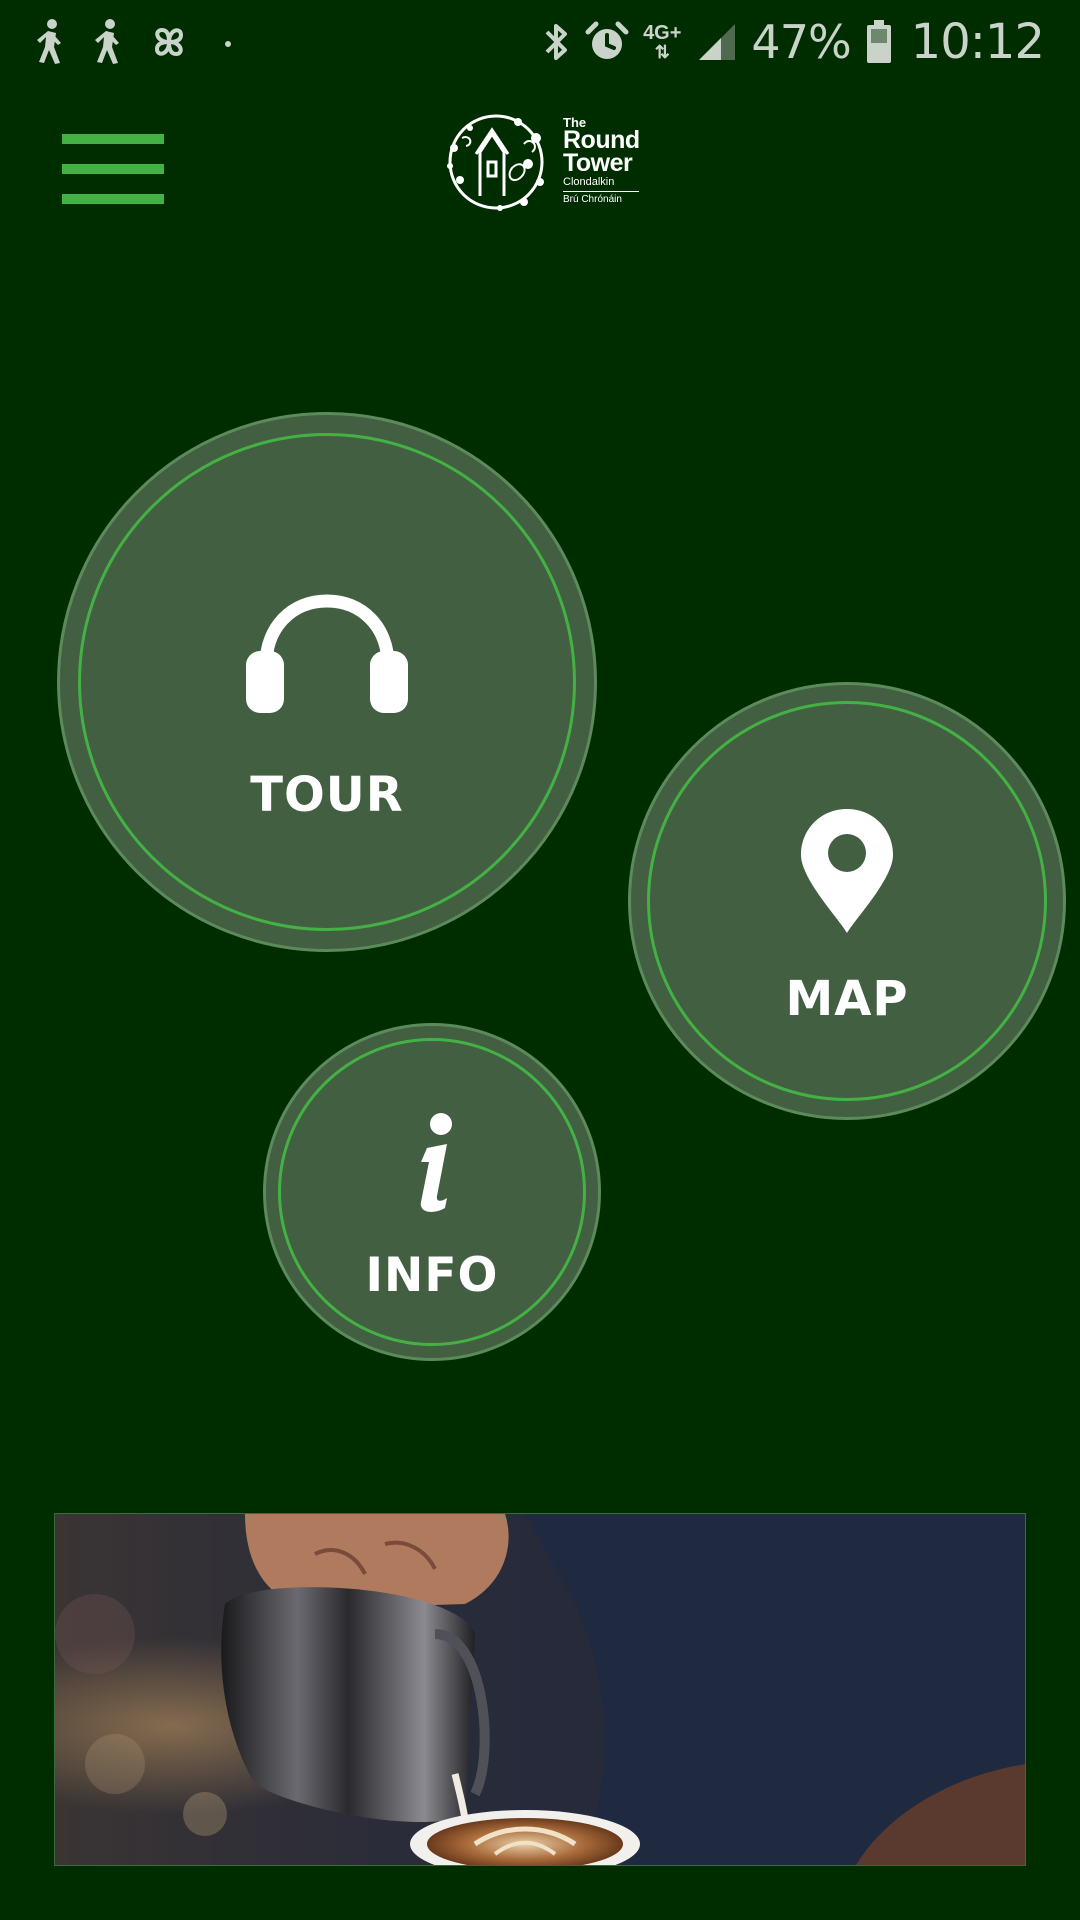  What do you see at coordinates (879, 42) in the screenshot?
I see `battery-icon` at bounding box center [879, 42].